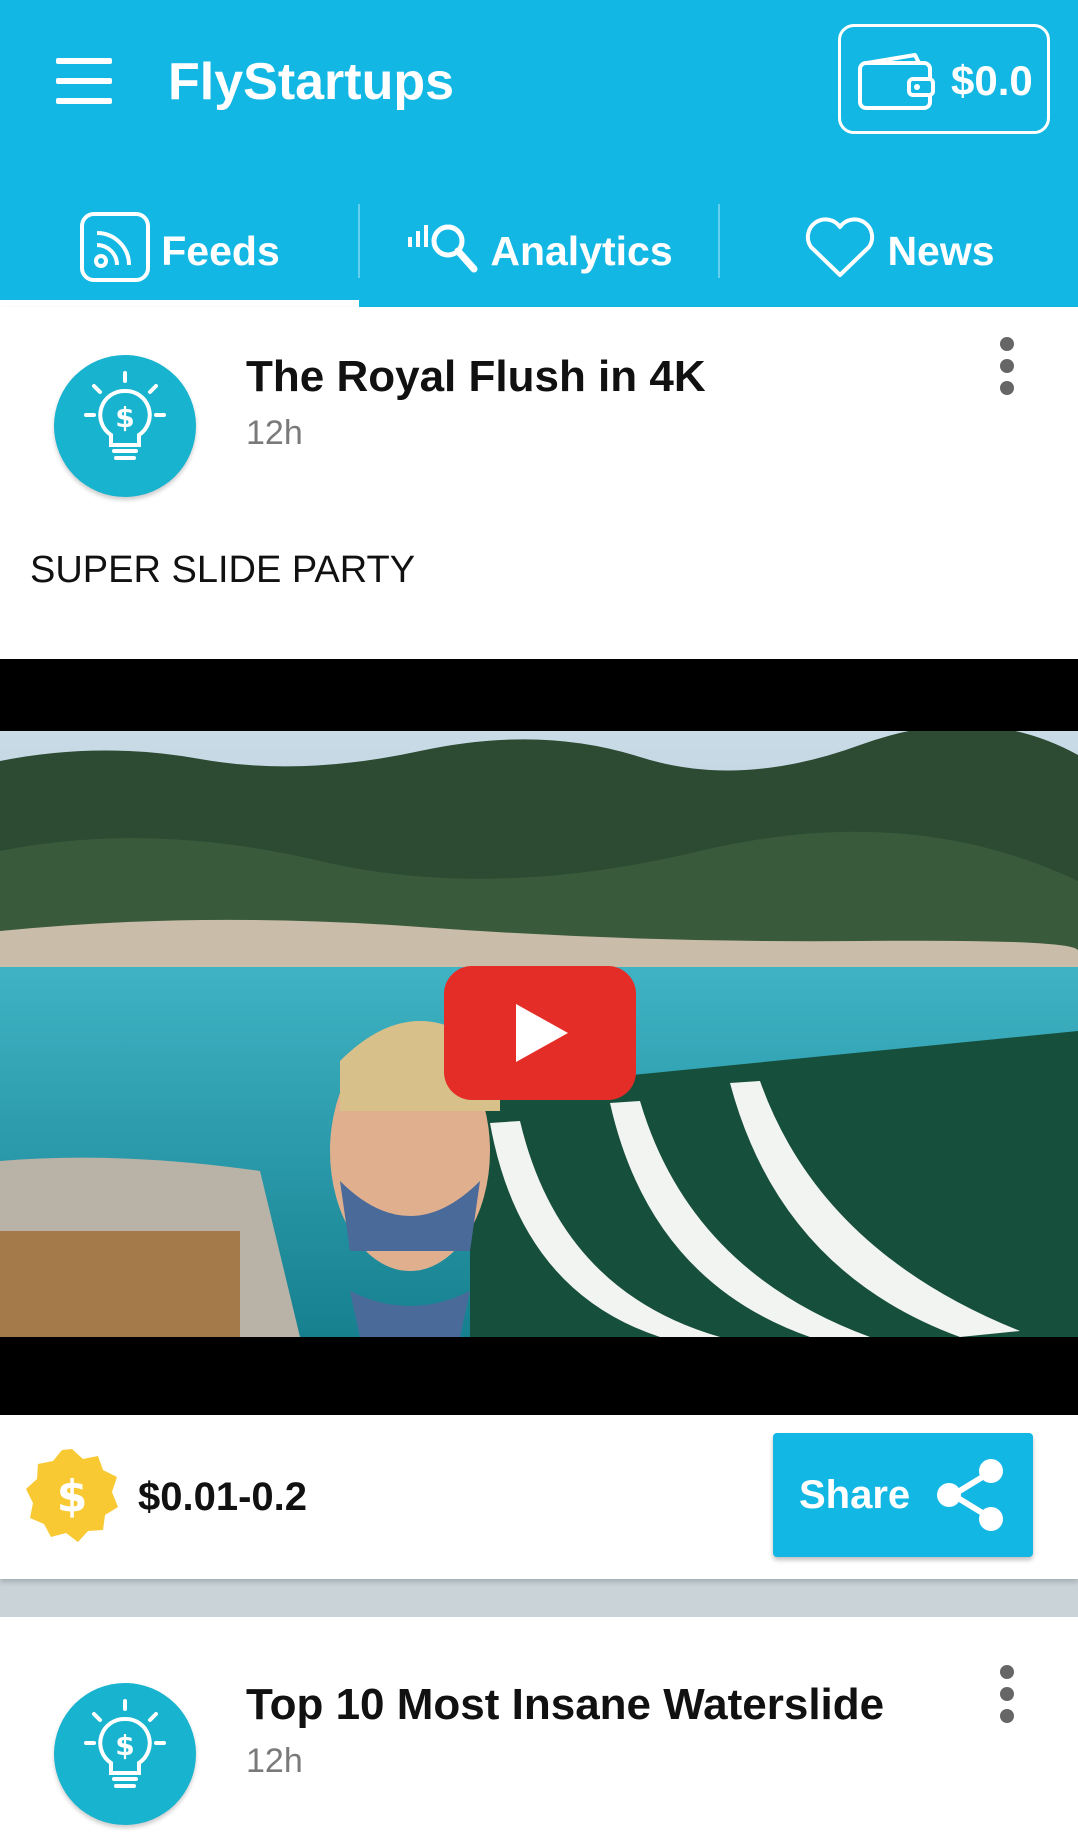  What do you see at coordinates (84, 81) in the screenshot?
I see `menu-icon` at bounding box center [84, 81].